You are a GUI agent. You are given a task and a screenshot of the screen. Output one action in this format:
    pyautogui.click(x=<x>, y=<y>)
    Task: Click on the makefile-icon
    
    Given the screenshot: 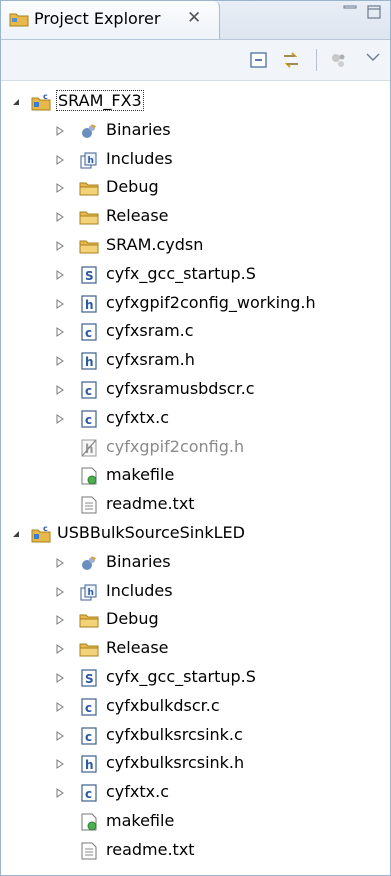 What is the action you would take?
    pyautogui.click(x=89, y=822)
    